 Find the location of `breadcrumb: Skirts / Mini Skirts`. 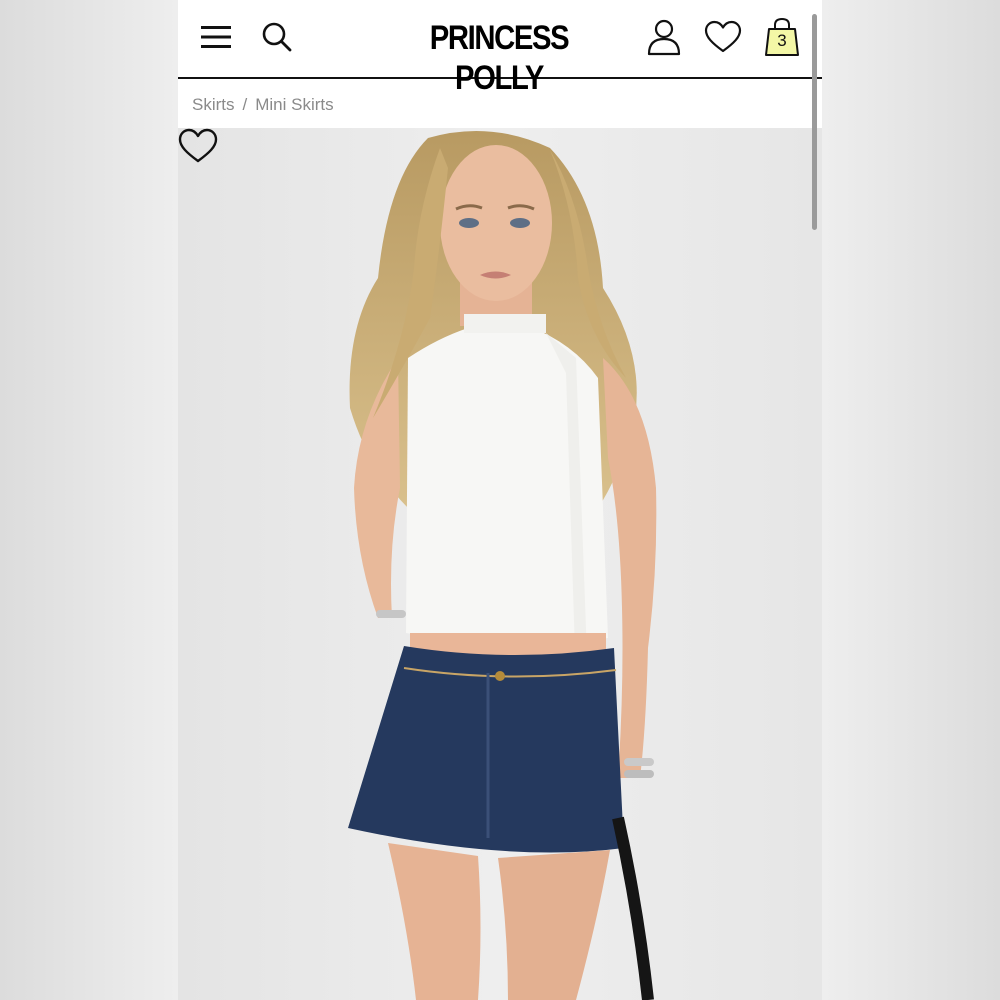

breadcrumb: Skirts / Mini Skirts is located at coordinates (263, 105).